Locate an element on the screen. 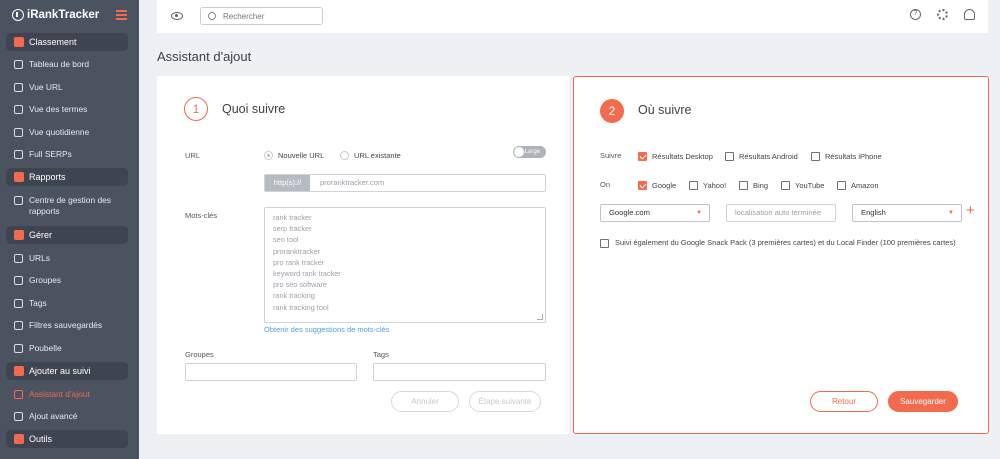  sidebar-item-label: Filtres sauvegardés is located at coordinates (66, 325).